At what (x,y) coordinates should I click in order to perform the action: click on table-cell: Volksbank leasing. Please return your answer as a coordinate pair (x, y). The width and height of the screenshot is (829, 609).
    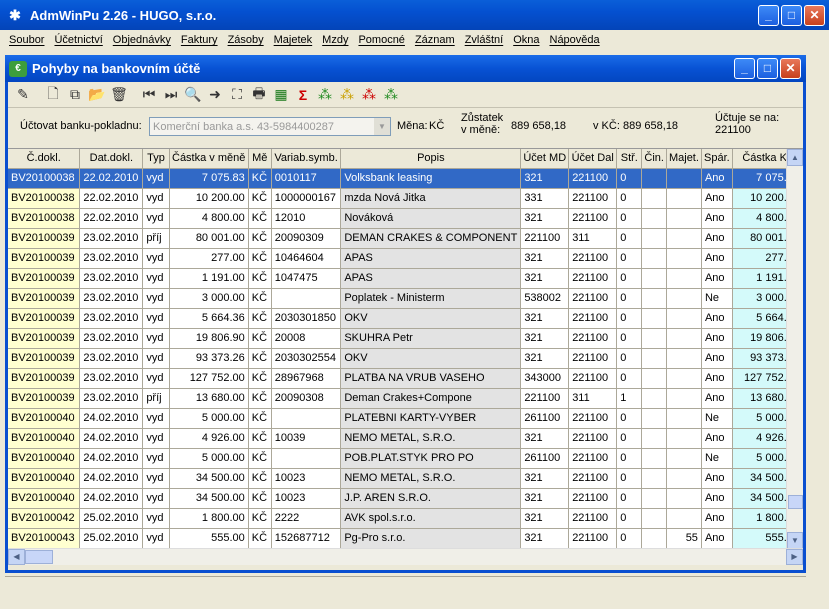
    Looking at the image, I should click on (431, 178).